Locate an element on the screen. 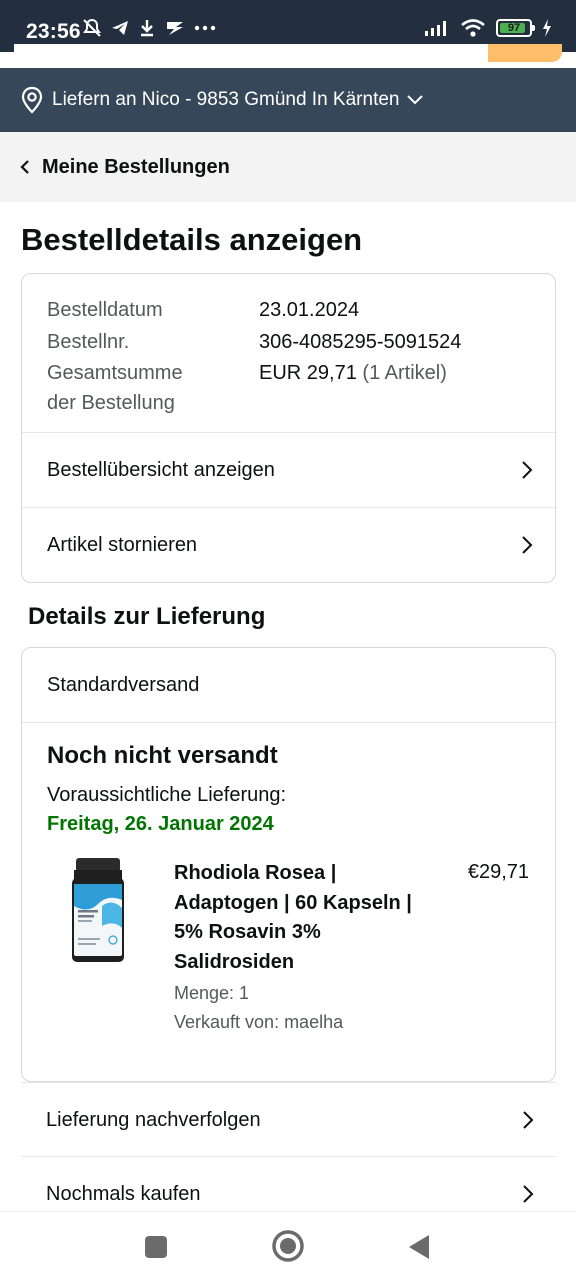  order-overview-label: Bestellübersicht anzeigen is located at coordinates (161, 469).